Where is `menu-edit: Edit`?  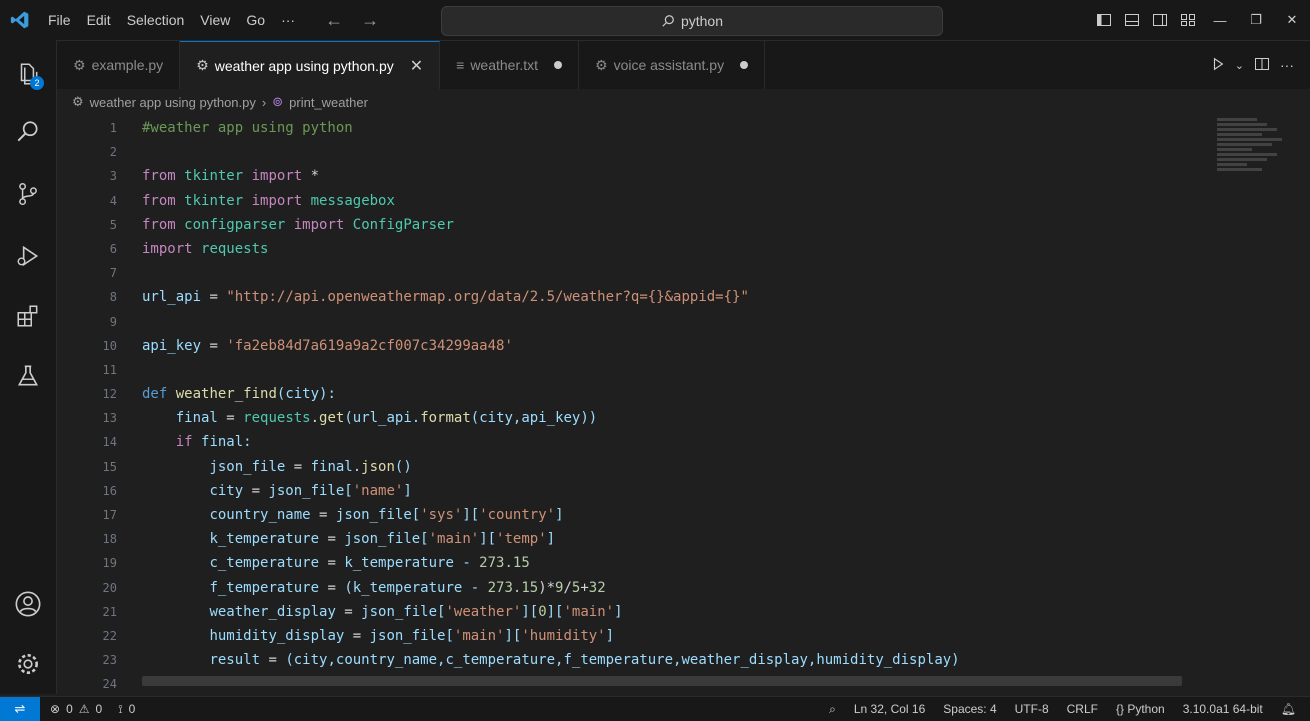 menu-edit: Edit is located at coordinates (99, 20).